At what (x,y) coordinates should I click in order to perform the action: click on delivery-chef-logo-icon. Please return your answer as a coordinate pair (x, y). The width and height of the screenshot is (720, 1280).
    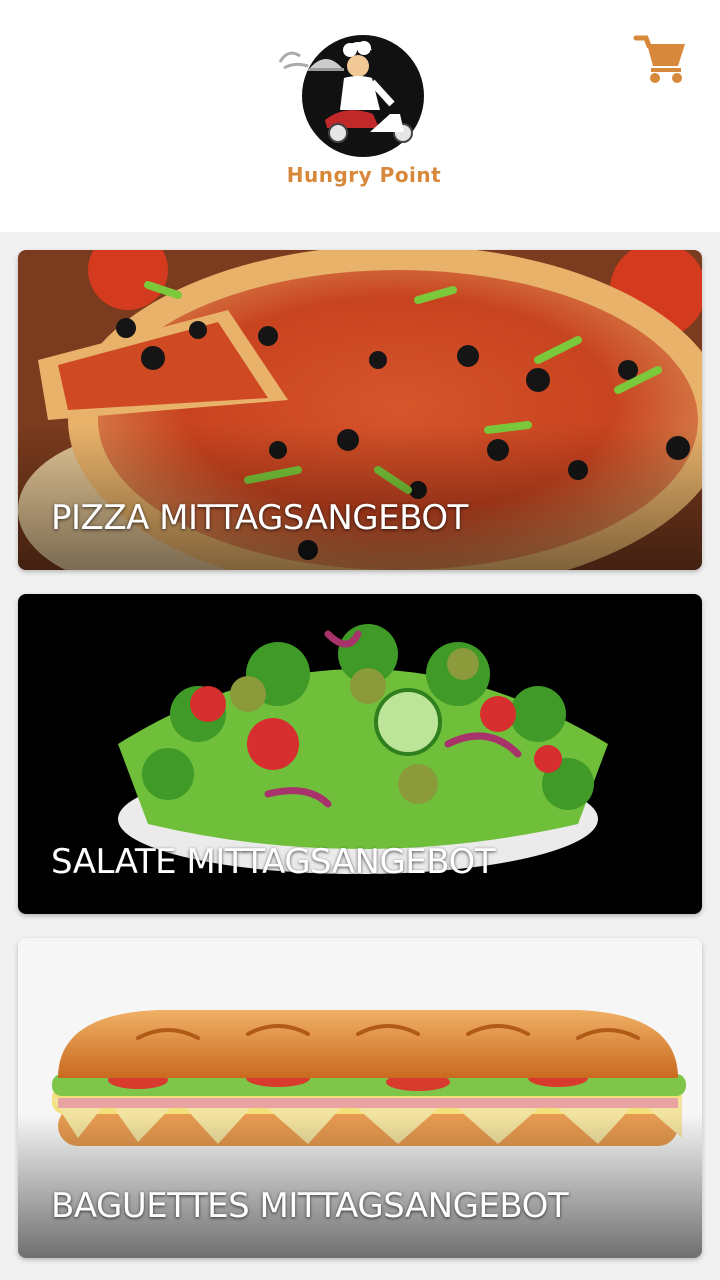
    Looking at the image, I should click on (351, 96).